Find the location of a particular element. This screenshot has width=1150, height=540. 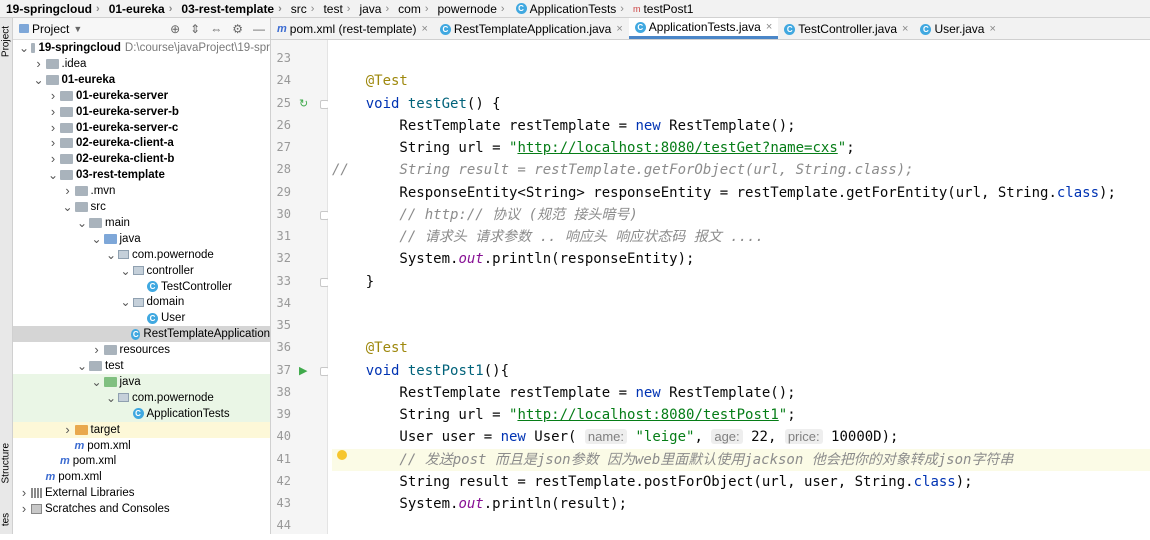

breadcrumb-item: powernode › is located at coordinates (470, 9).